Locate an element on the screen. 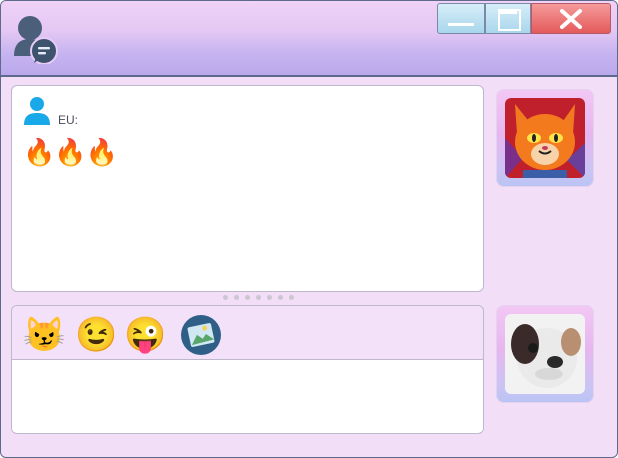 The height and width of the screenshot is (458, 618). emoticon-wink: 😉 is located at coordinates (96, 335).